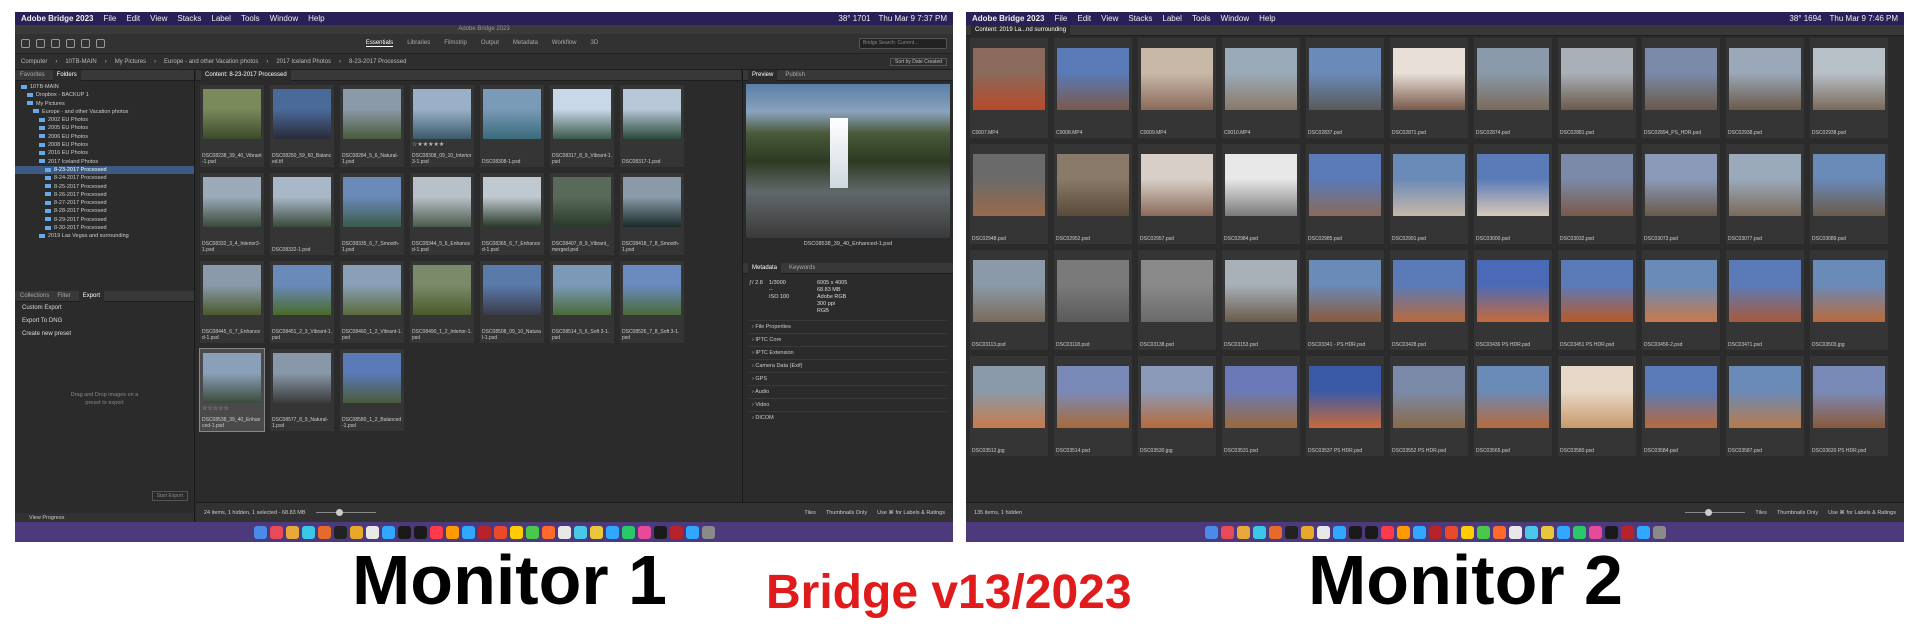 The width and height of the screenshot is (1920, 628). I want to click on thumbnail-cell: DSC03451 PS HDR.psd, so click(1597, 300).